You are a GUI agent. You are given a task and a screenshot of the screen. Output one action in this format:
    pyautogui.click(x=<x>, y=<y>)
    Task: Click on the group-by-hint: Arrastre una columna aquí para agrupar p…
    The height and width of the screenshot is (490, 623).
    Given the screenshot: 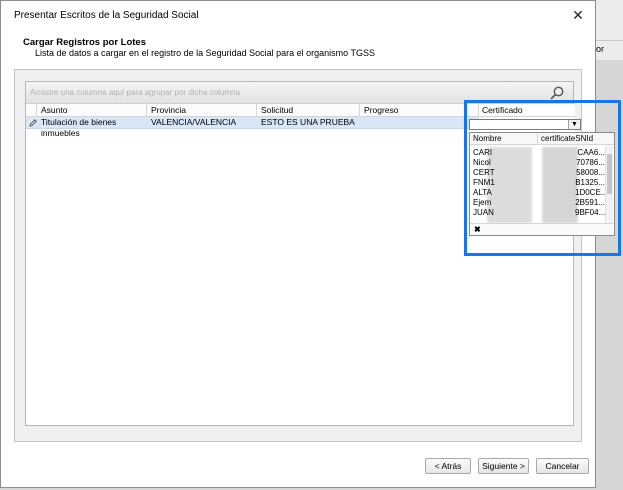 What is the action you would take?
    pyautogui.click(x=135, y=92)
    